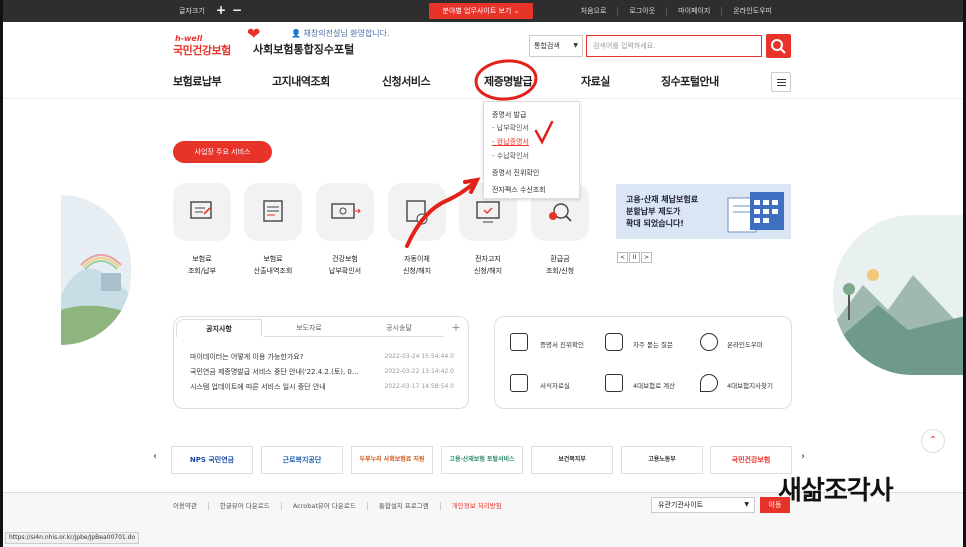 Image resolution: width=966 pixels, height=547 pixels. I want to click on search-scope-value: 통합검색, so click(547, 46).